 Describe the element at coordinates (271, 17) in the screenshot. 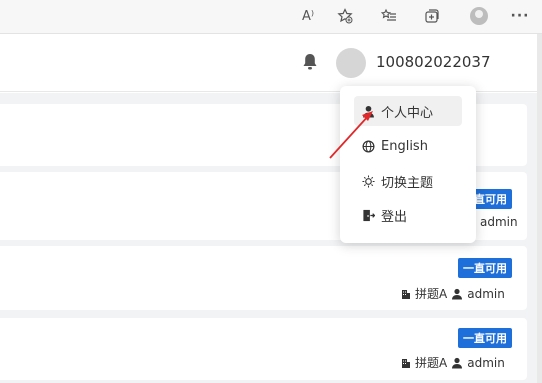

I see `browser-toolbar: A⁾ ···` at that location.